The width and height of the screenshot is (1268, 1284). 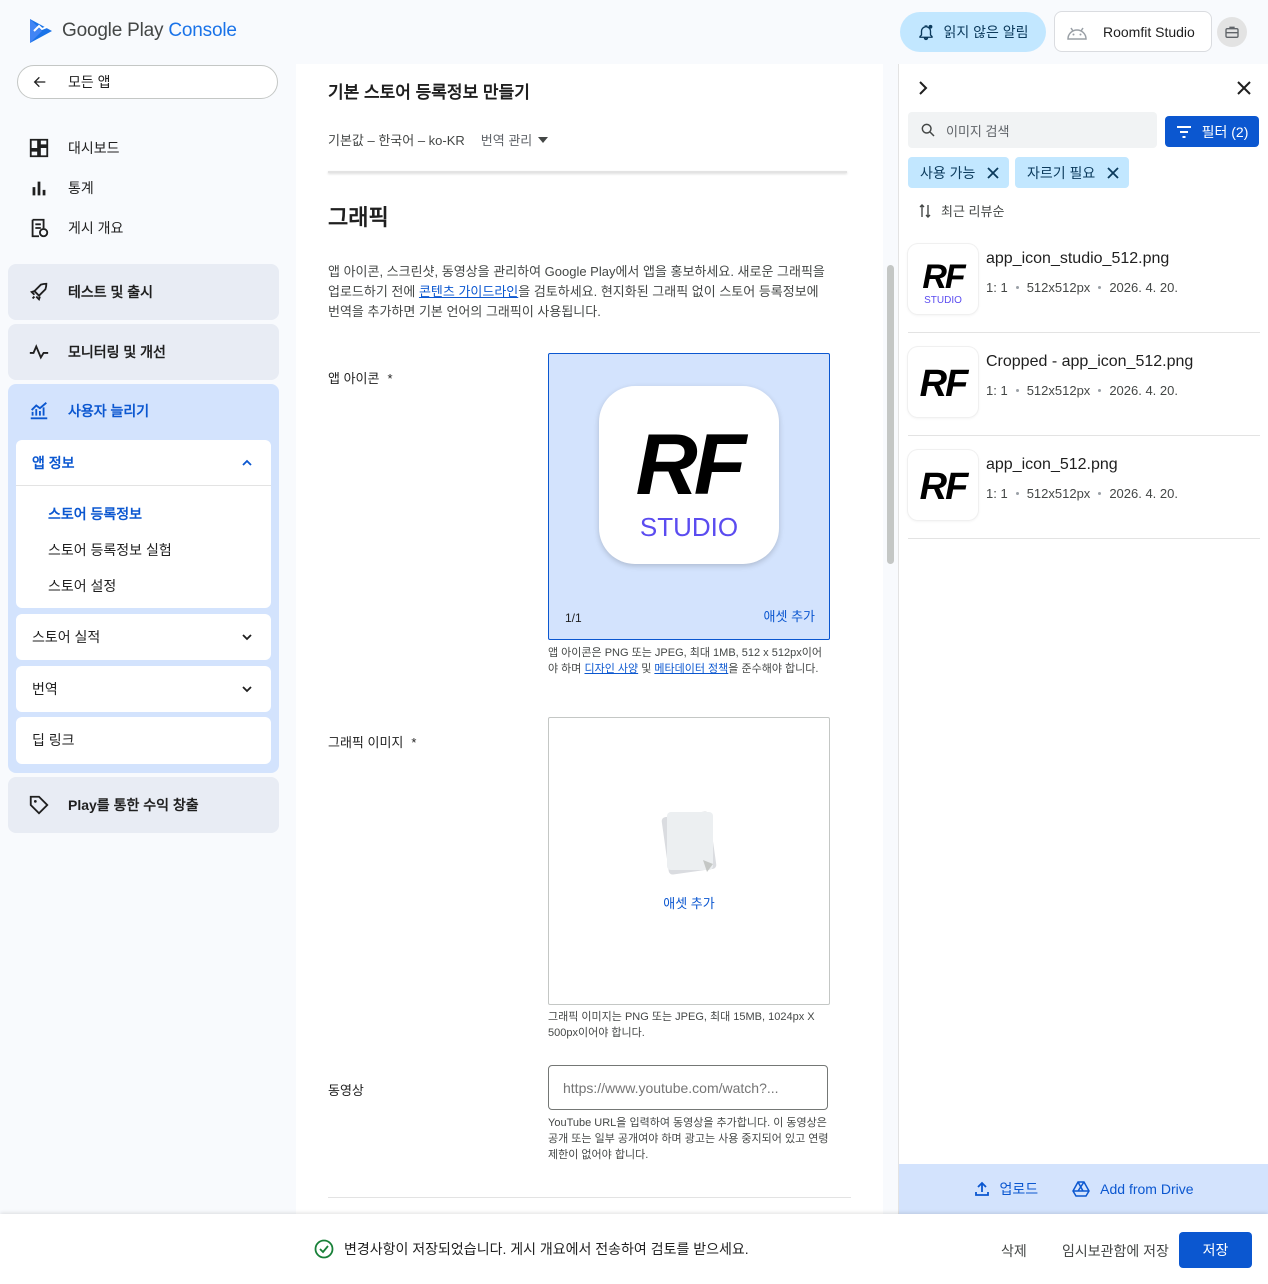 What do you see at coordinates (81, 188) in the screenshot?
I see `sidebar-item-label: 통계` at bounding box center [81, 188].